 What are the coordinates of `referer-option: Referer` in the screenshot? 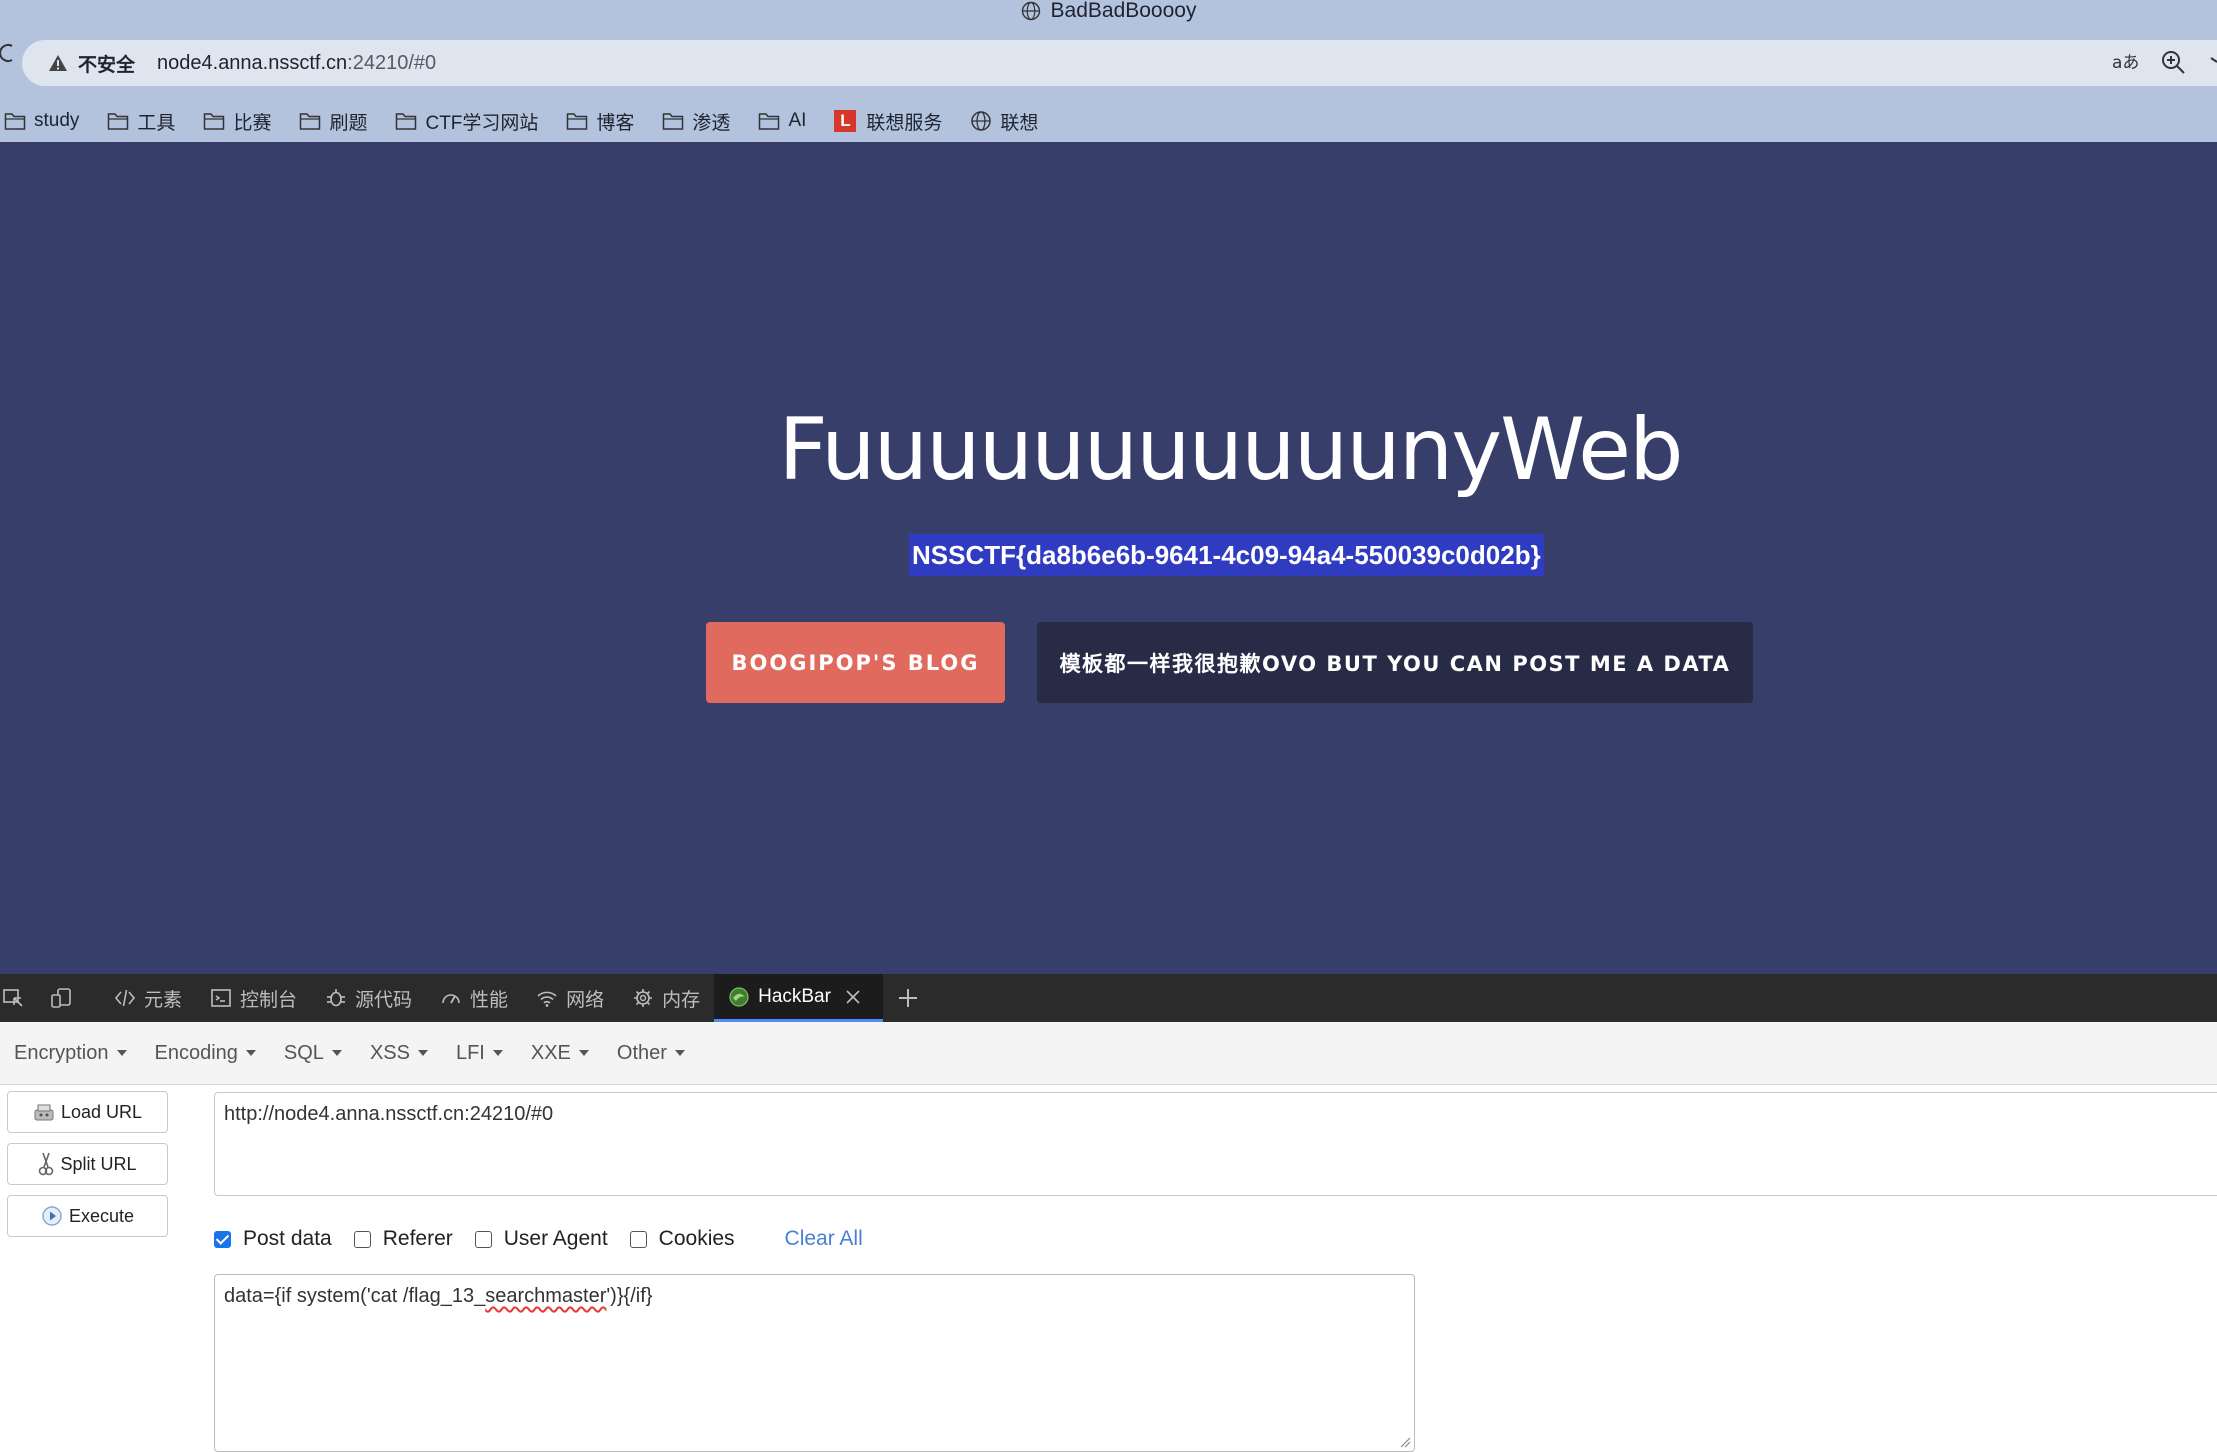 It's located at (403, 1239).